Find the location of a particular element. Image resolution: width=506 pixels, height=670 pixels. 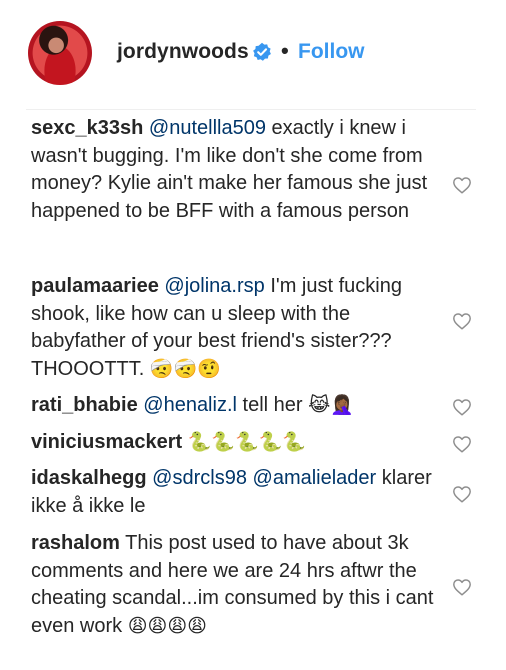

comment-mention: @nutellla509 is located at coordinates (207, 128).